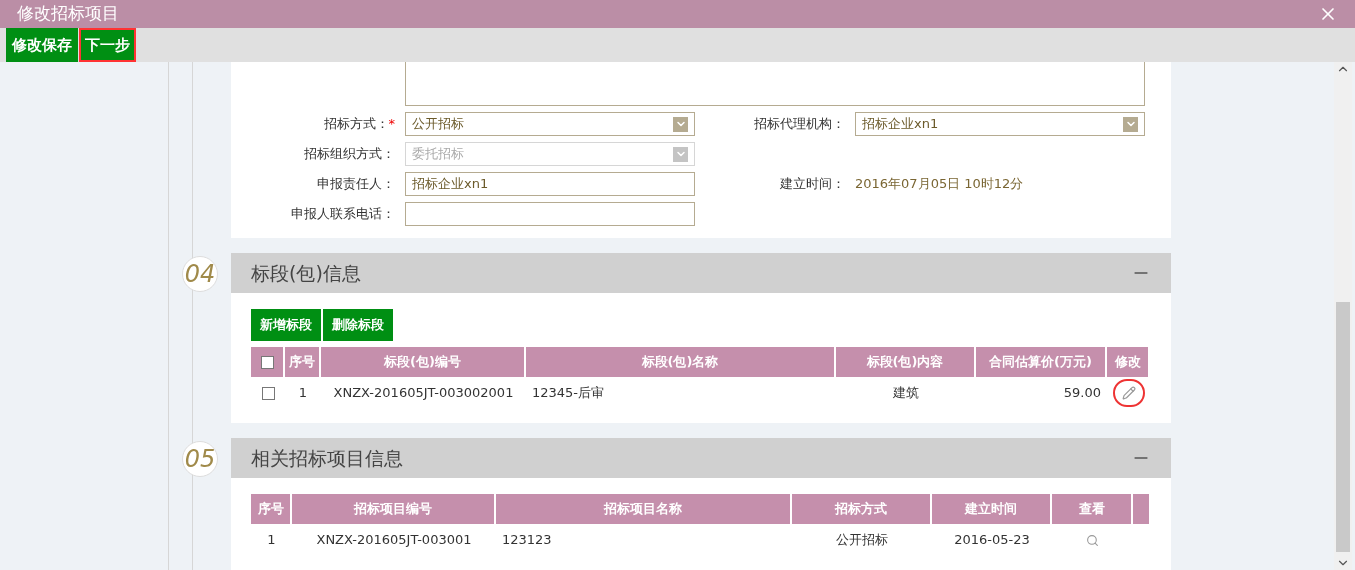 This screenshot has height=570, width=1355. Describe the element at coordinates (68, 14) in the screenshot. I see `window-title: 修改招标项目` at that location.